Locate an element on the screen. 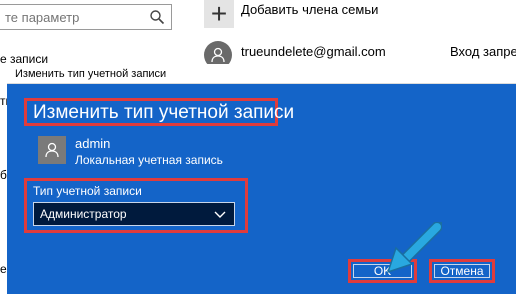 Image resolution: width=516 pixels, height=294 pixels. account-name: admin is located at coordinates (93, 143).